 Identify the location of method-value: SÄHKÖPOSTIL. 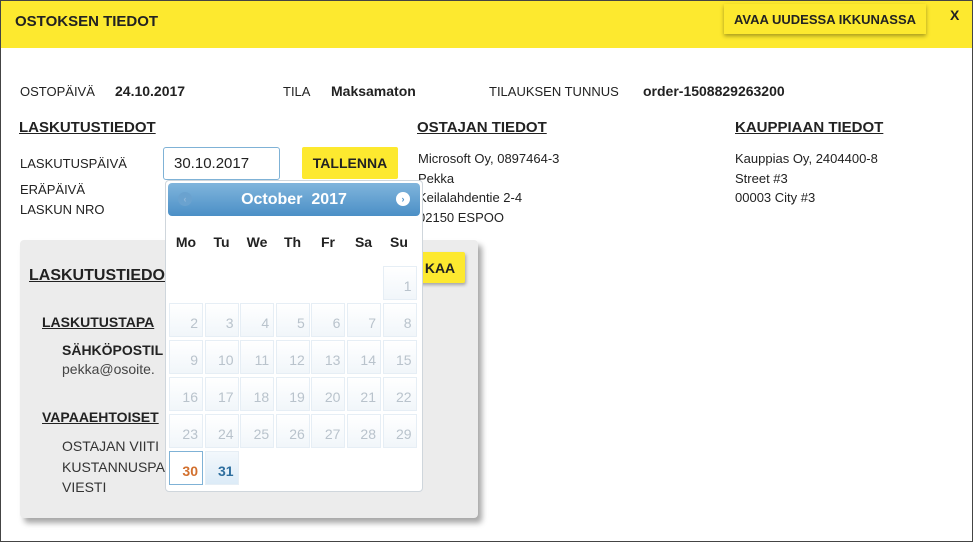
(113, 350).